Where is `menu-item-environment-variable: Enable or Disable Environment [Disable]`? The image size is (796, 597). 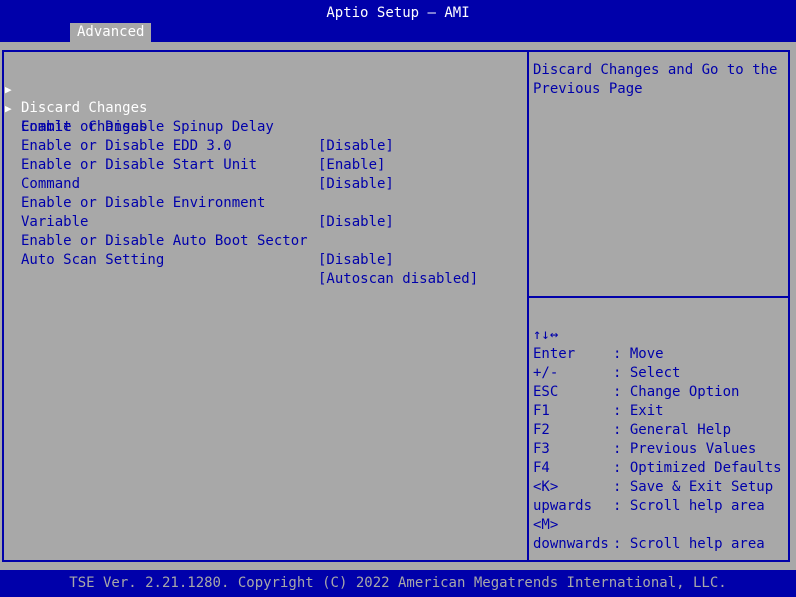 menu-item-environment-variable: Enable or Disable Environment [Disable] is located at coordinates (197, 202).